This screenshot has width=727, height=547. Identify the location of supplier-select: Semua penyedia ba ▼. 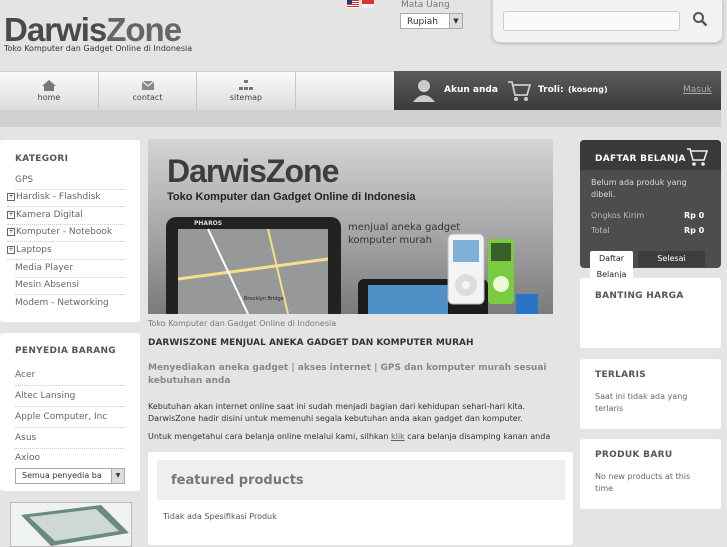
(70, 476).